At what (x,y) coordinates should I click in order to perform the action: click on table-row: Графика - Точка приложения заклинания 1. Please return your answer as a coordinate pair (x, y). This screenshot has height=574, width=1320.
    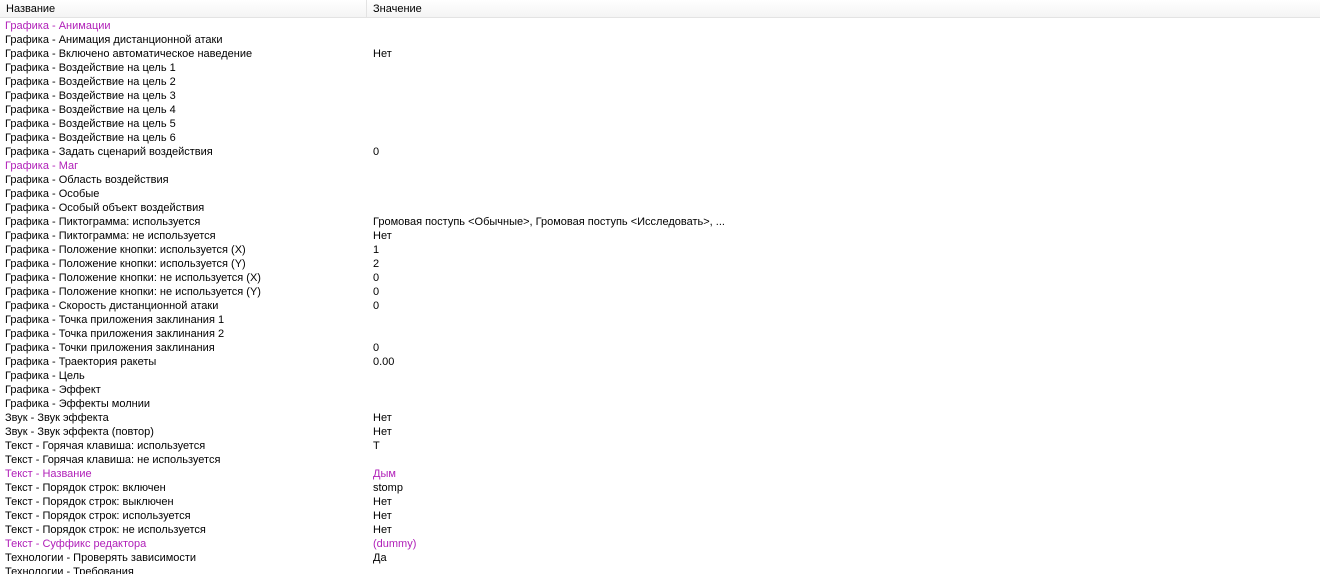
    Looking at the image, I should click on (660, 320).